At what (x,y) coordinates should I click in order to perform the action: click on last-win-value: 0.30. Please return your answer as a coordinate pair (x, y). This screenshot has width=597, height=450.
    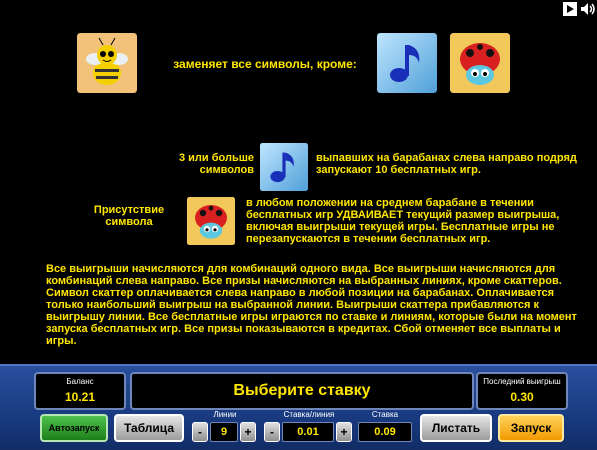
    Looking at the image, I should click on (522, 397).